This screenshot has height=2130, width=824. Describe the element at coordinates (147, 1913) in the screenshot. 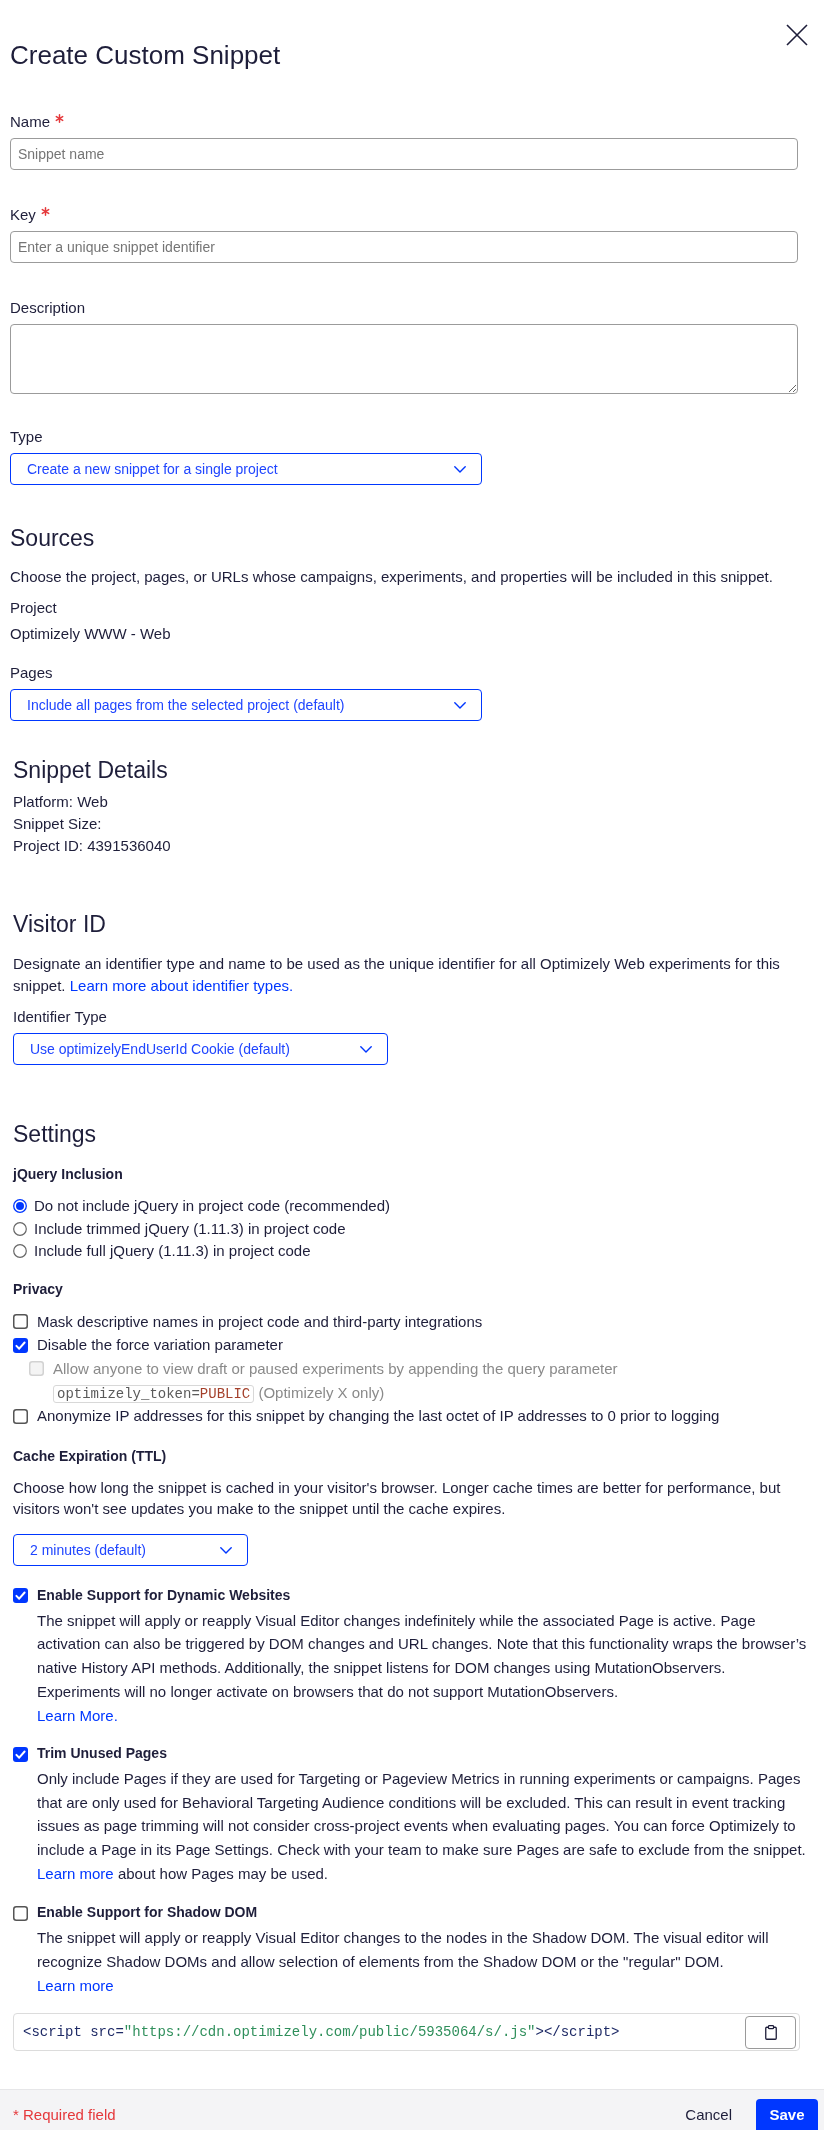

I see `checkbox-label: Enable Support for Shadow DOM` at that location.